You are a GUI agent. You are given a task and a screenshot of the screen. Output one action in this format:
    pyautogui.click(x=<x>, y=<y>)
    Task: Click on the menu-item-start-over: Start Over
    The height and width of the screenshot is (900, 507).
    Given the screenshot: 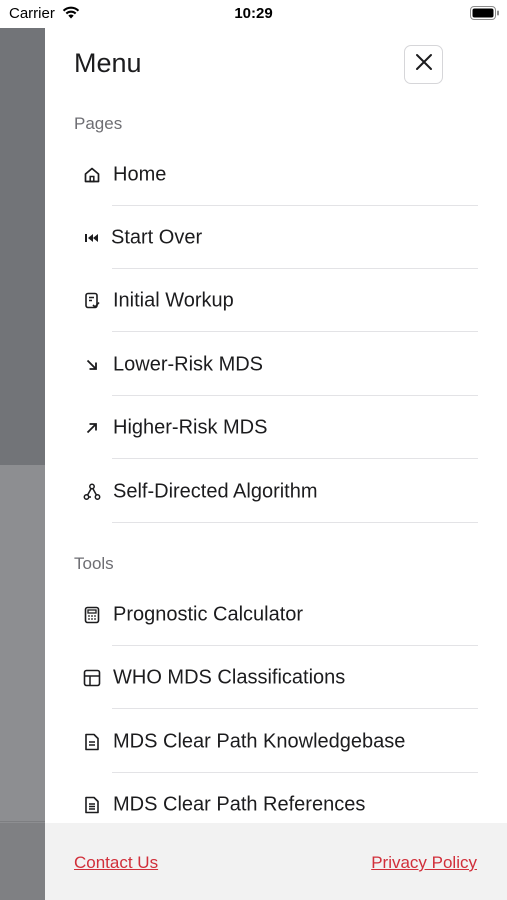 What is the action you would take?
    pyautogui.click(x=279, y=237)
    